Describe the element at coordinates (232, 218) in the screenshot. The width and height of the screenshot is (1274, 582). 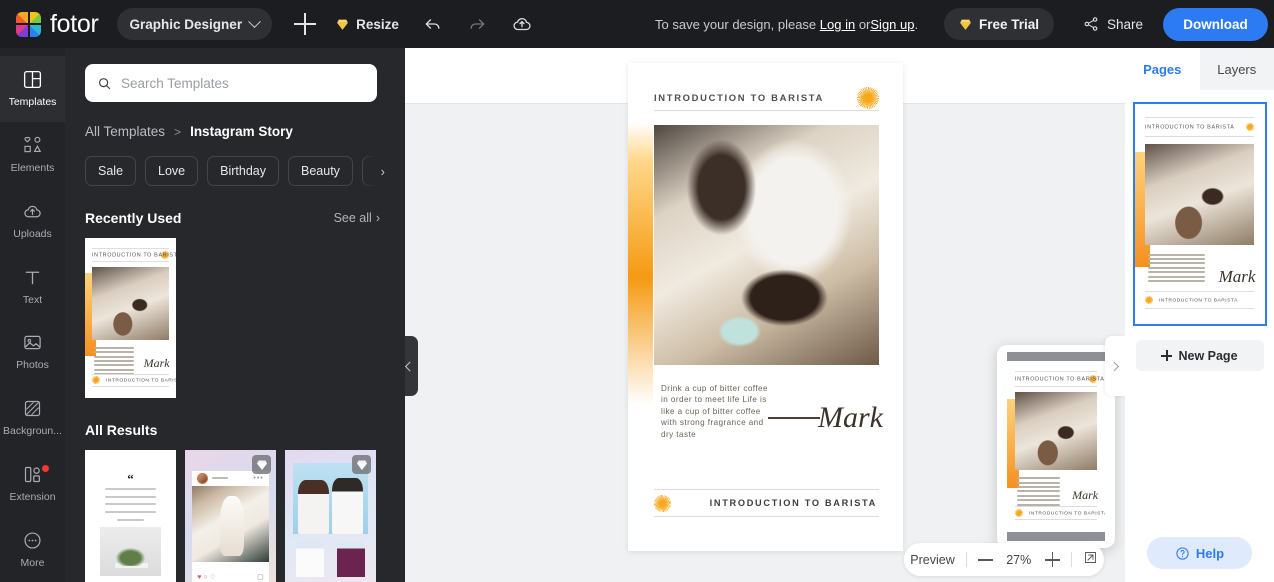
I see `recently-used-header: Recently Used See all ›` at that location.